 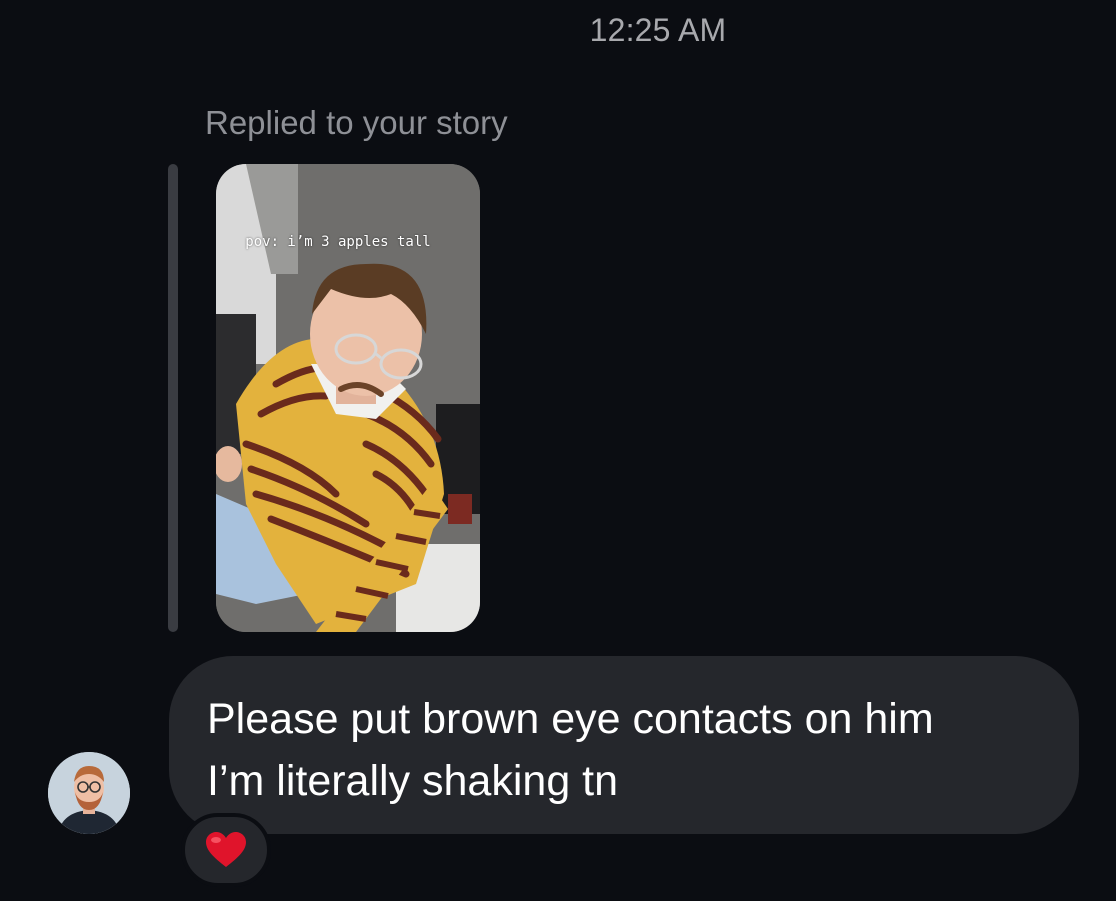 I want to click on reaction-badge, so click(x=226, y=850).